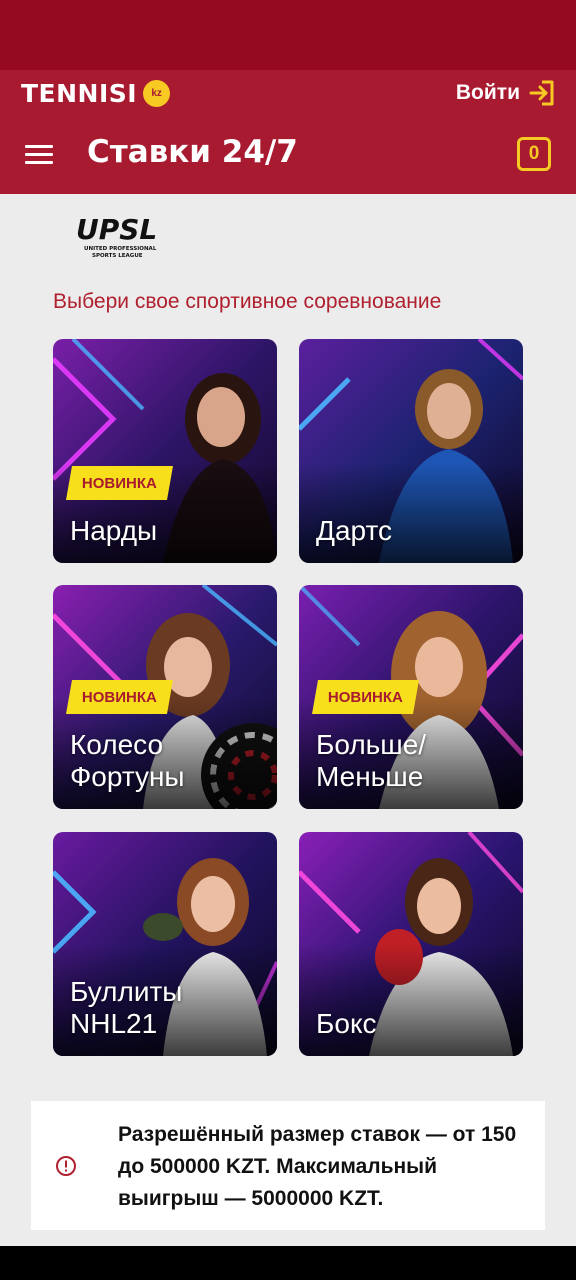 The height and width of the screenshot is (1280, 576). I want to click on game-card-shootouts-nhl21: Буллиты NHL21, so click(165, 944).